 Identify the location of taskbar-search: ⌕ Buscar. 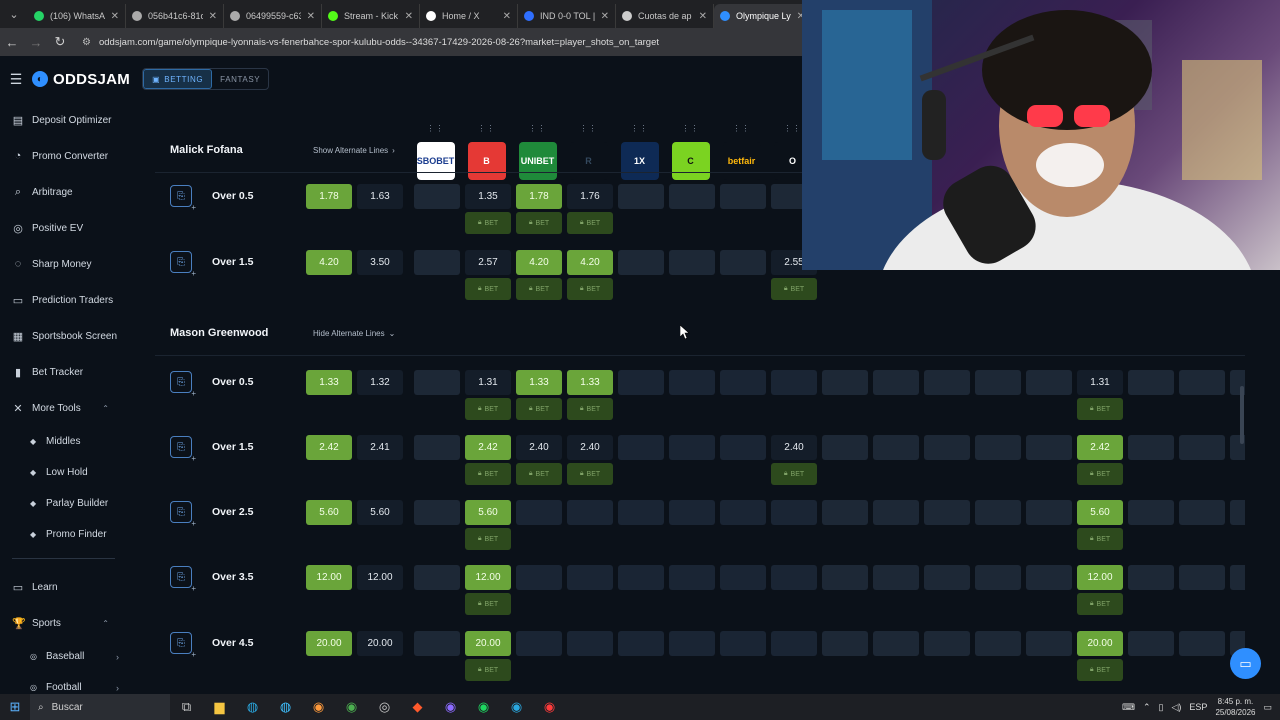
(100, 707).